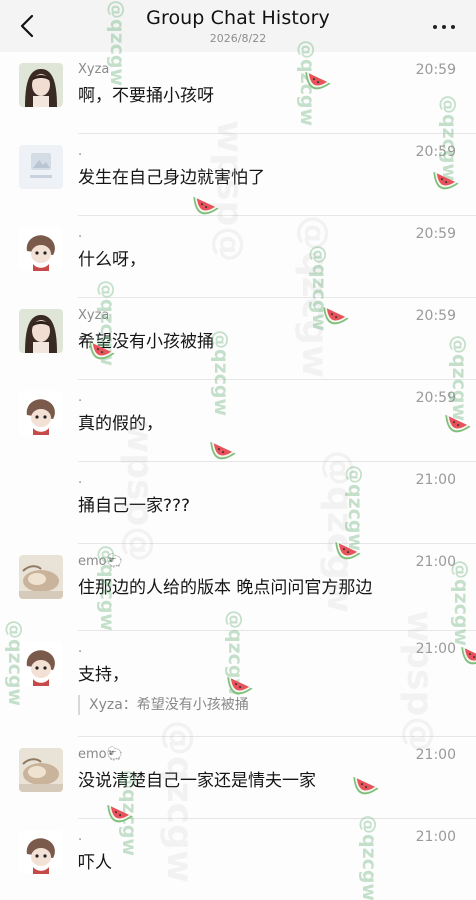 The height and width of the screenshot is (900, 476). I want to click on message-text: 吓人, so click(95, 863).